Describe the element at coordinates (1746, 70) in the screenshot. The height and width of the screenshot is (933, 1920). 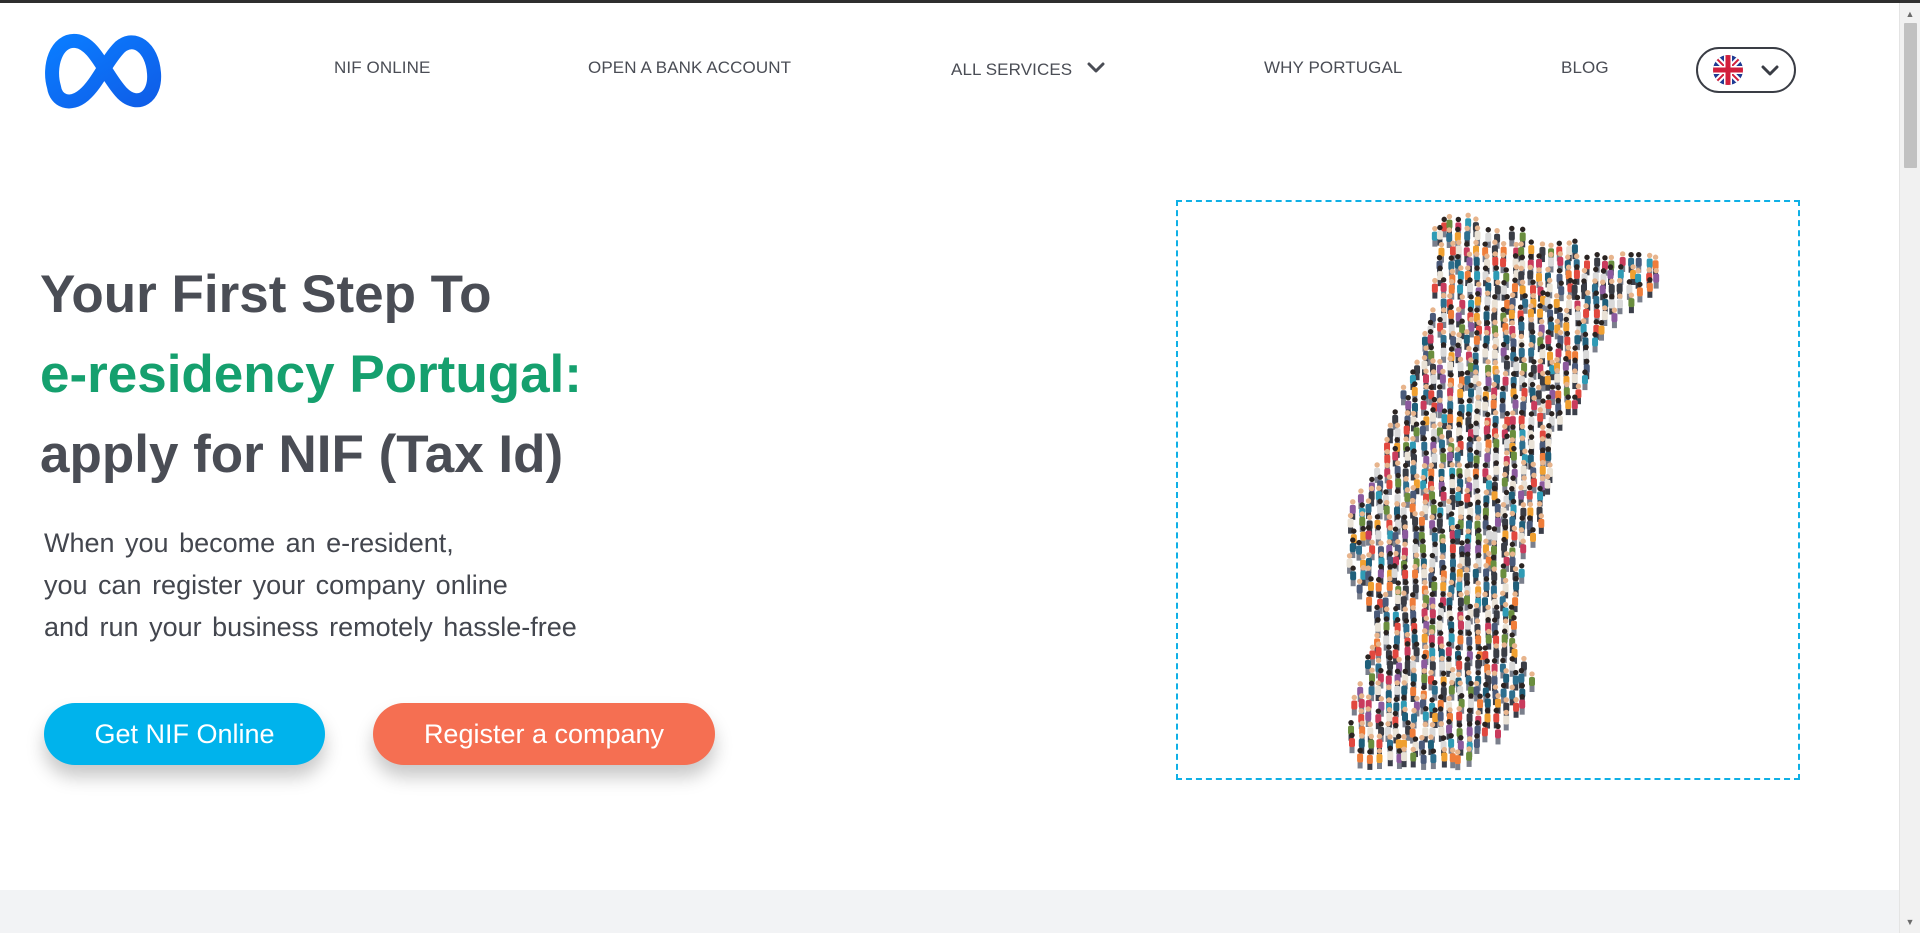
I see `language-selector` at that location.